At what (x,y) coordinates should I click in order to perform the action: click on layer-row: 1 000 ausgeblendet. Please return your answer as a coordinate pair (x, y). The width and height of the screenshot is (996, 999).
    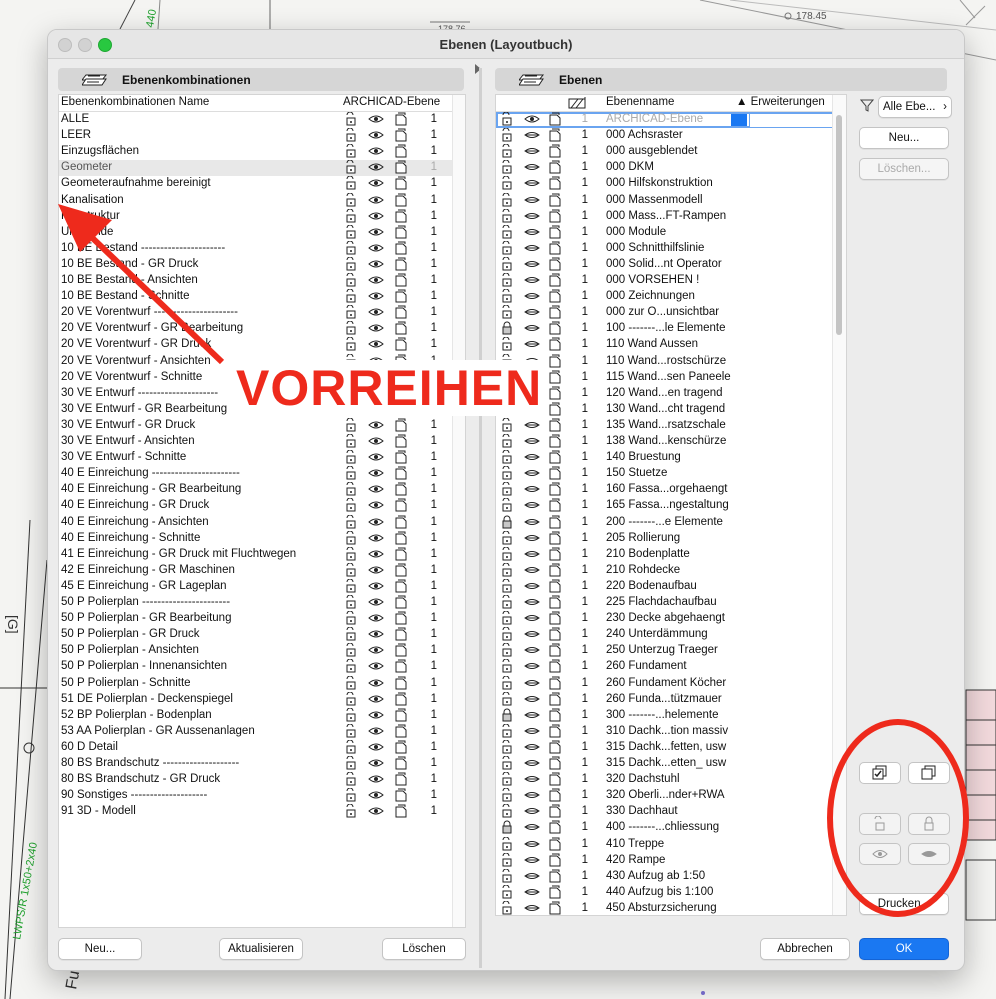
    Looking at the image, I should click on (671, 151).